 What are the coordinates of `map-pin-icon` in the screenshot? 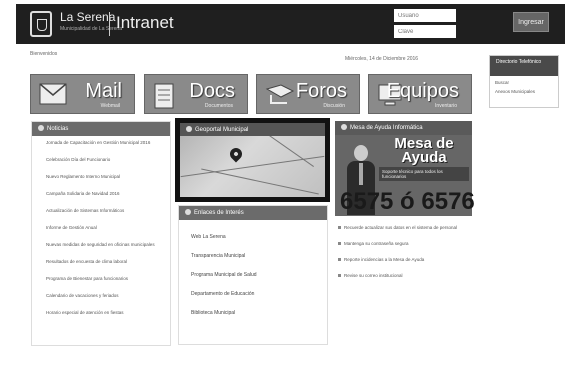 It's located at (236, 154).